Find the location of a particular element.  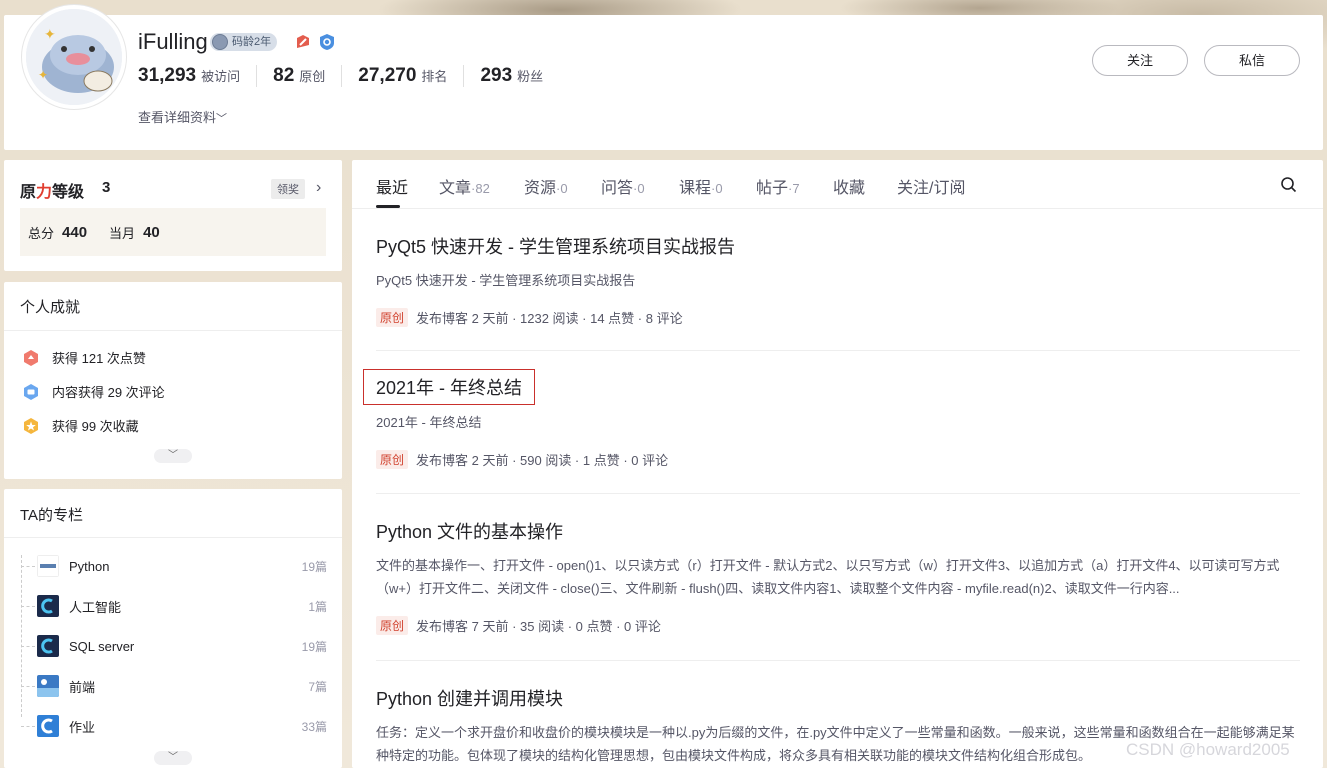

columns-title: TA的专栏 is located at coordinates (52, 515).